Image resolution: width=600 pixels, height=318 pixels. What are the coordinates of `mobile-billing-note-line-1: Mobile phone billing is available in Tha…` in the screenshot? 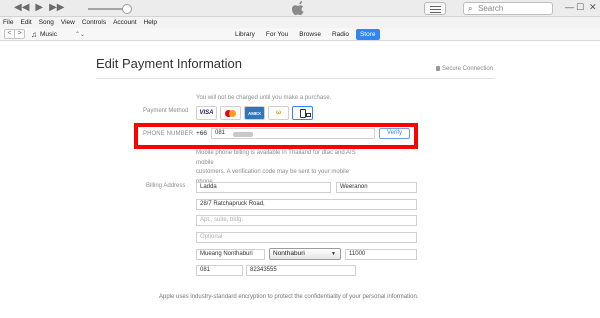 It's located at (276, 158).